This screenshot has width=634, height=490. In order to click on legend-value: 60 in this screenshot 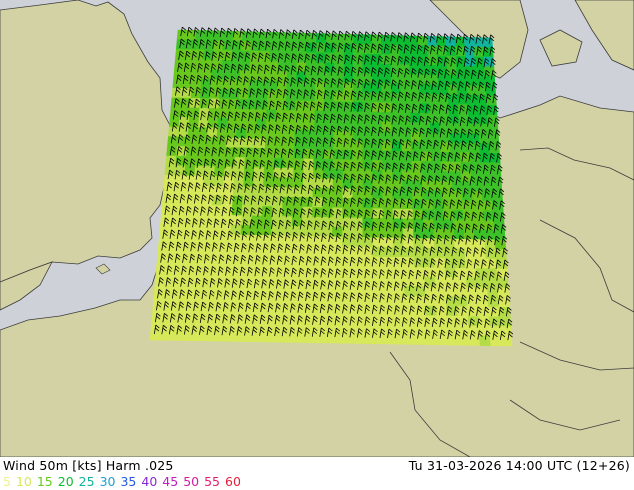, I will do `click(233, 481)`.